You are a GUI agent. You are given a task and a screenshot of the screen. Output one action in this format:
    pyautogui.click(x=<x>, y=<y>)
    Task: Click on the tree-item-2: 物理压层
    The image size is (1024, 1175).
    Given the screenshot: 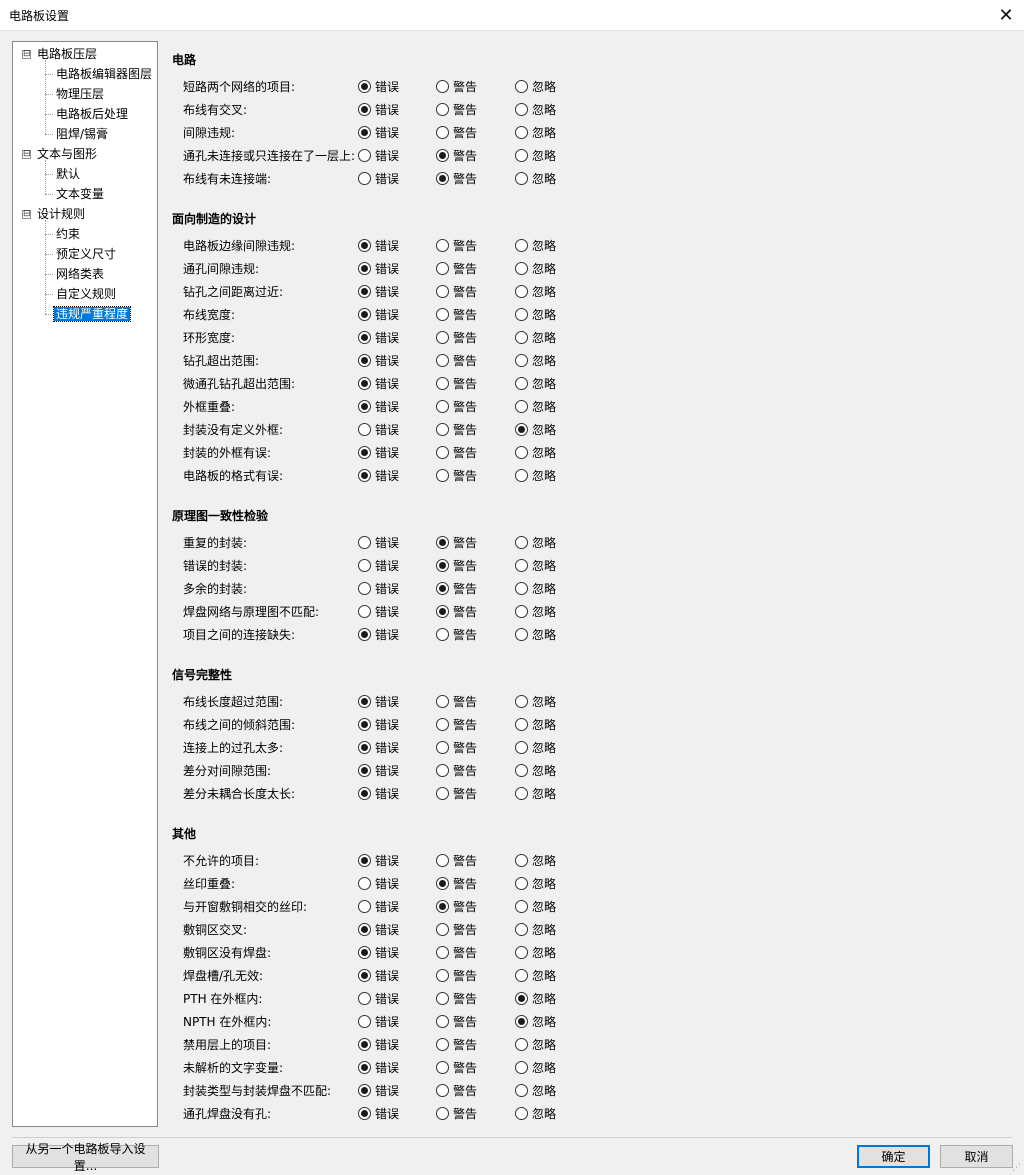 What is the action you would take?
    pyautogui.click(x=80, y=94)
    